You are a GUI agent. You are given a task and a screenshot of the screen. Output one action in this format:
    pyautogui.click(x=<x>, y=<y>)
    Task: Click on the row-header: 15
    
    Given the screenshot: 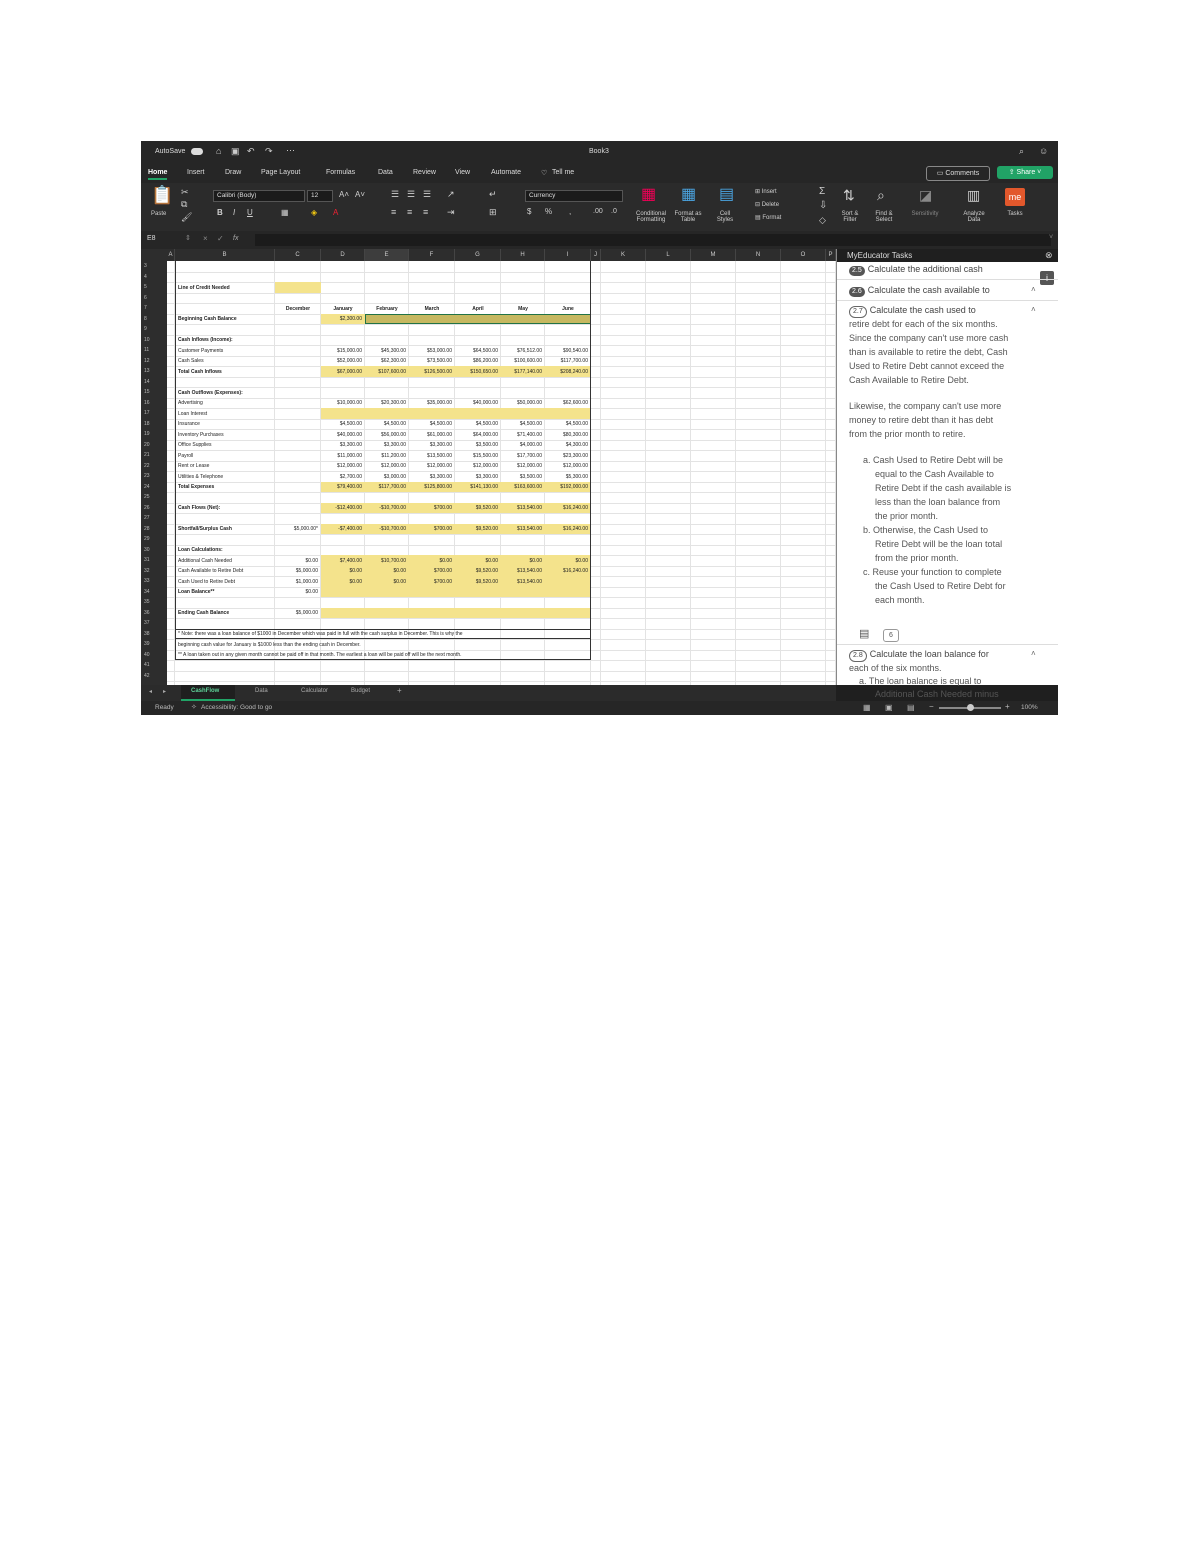 What is the action you would take?
    pyautogui.click(x=154, y=392)
    